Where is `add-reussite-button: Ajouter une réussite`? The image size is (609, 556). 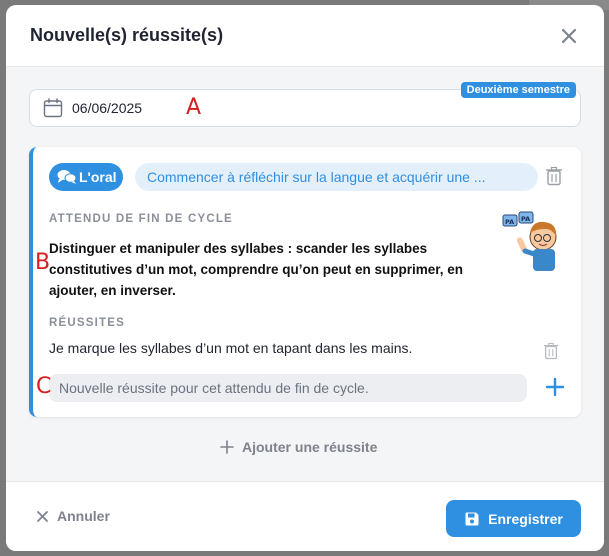 add-reussite-button: Ajouter une réussite is located at coordinates (298, 447).